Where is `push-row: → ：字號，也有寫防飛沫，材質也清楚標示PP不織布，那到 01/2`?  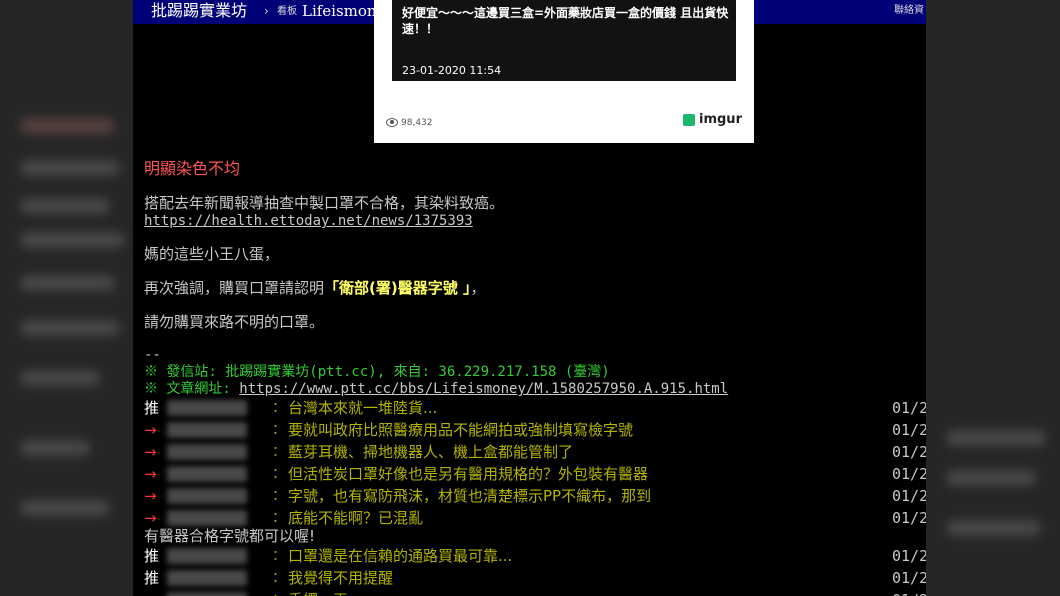
push-row: → ：字號，也有寫防飛沫，材質也清楚標示PP不織布，那到 01/2 is located at coordinates (529, 496).